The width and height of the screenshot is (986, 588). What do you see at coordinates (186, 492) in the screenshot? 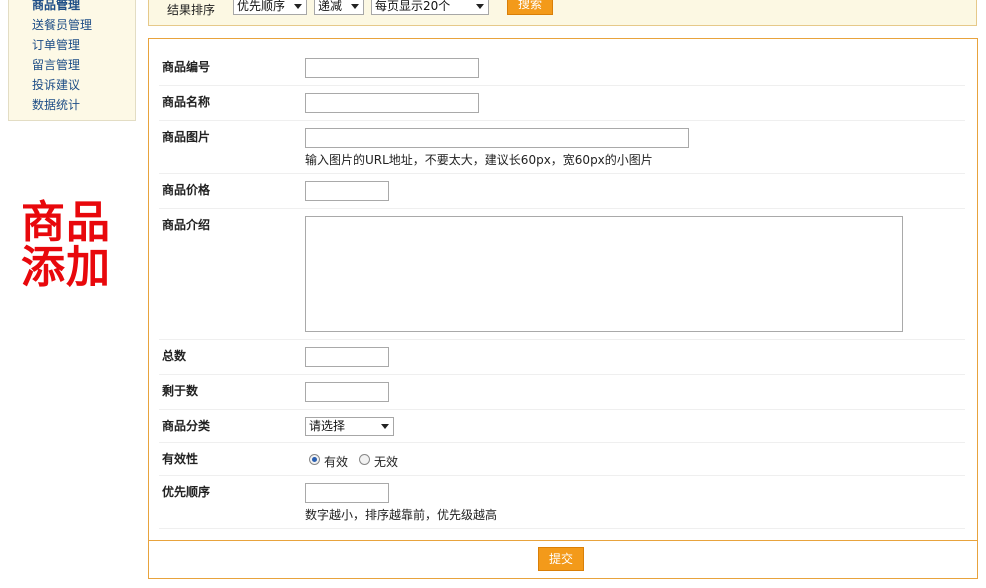
I see `priority-label: 优先顺序` at bounding box center [186, 492].